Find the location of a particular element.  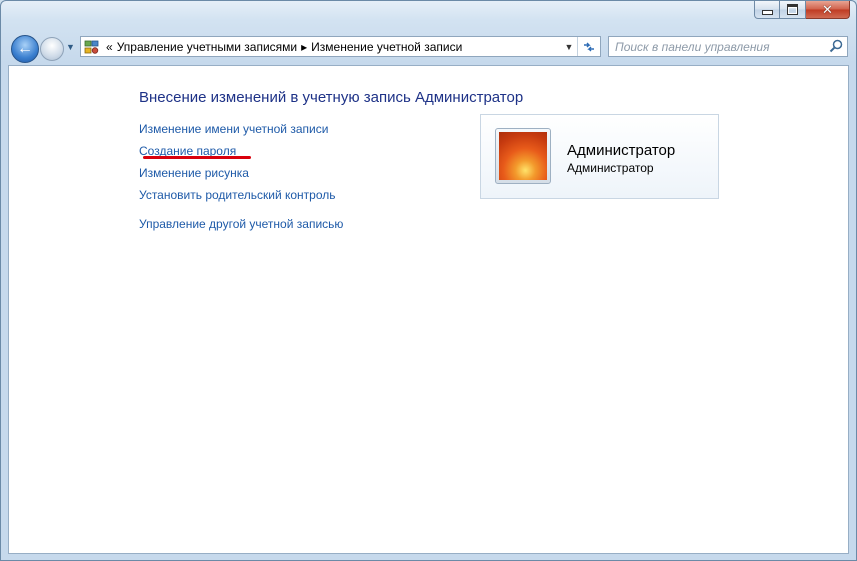

close-button: ✕ is located at coordinates (828, 10).